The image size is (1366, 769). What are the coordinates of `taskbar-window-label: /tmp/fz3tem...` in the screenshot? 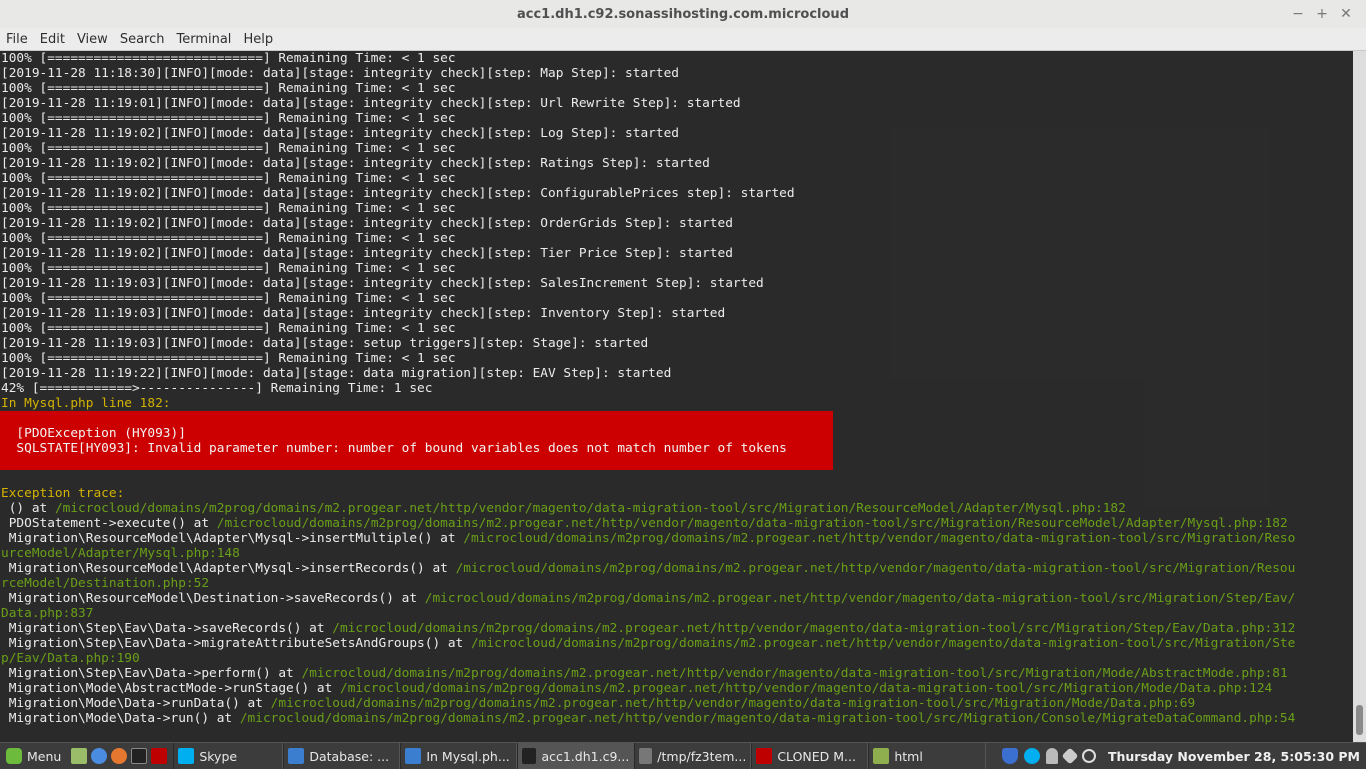 It's located at (702, 756).